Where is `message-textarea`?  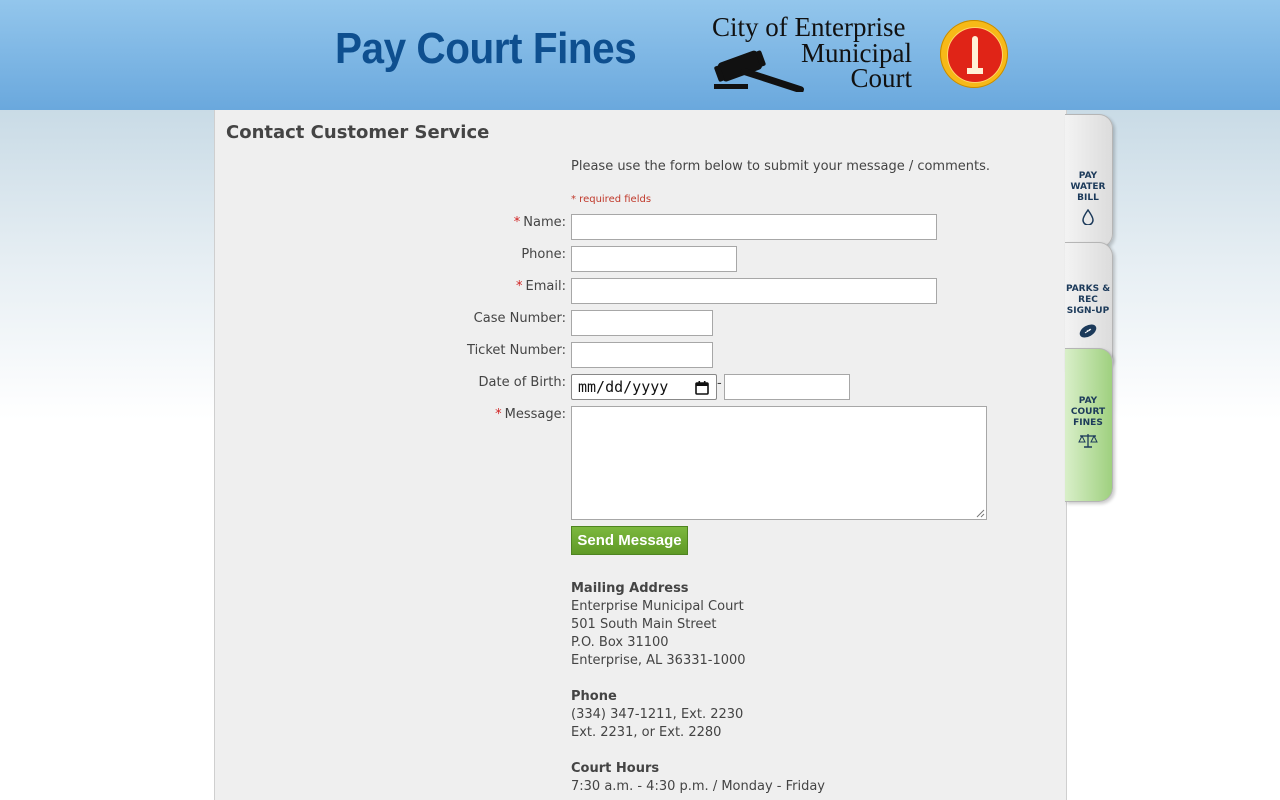
message-textarea is located at coordinates (779, 463).